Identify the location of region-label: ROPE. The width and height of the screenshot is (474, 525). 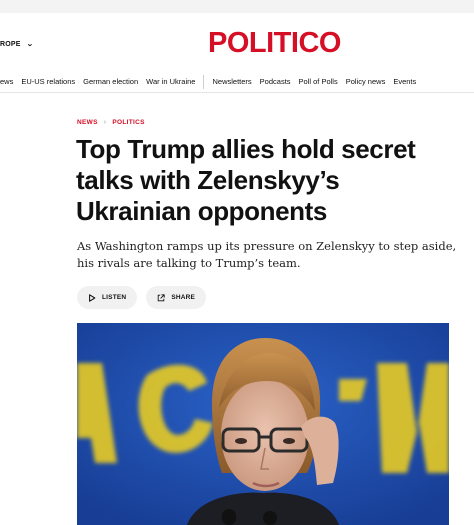
(10, 44).